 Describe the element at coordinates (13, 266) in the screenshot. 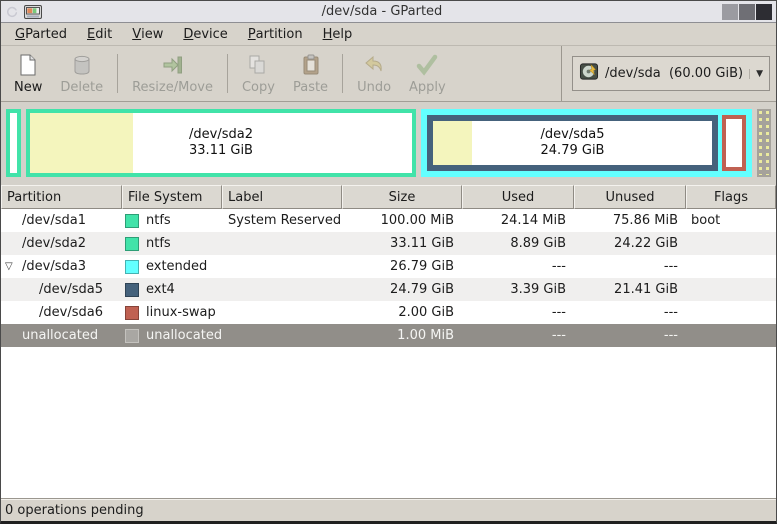

I see `expander-icon: ▽` at that location.